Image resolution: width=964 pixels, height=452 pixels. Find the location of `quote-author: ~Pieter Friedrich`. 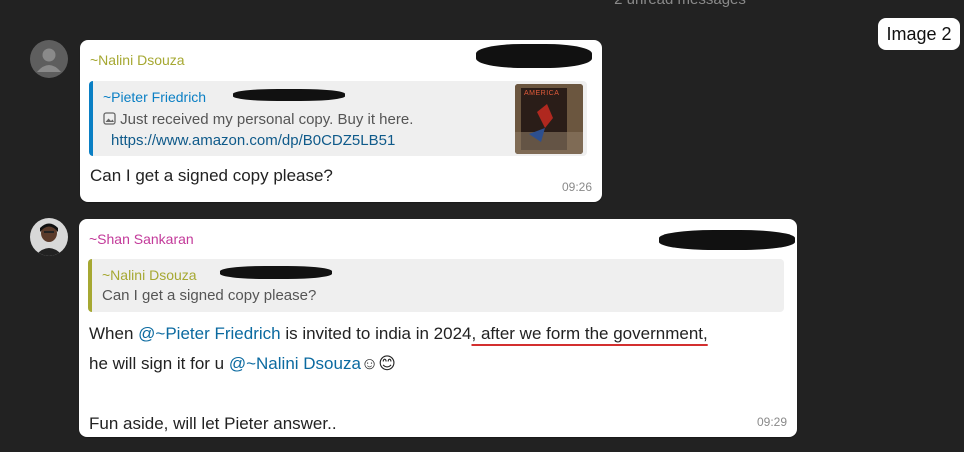

quote-author: ~Pieter Friedrich is located at coordinates (155, 97).